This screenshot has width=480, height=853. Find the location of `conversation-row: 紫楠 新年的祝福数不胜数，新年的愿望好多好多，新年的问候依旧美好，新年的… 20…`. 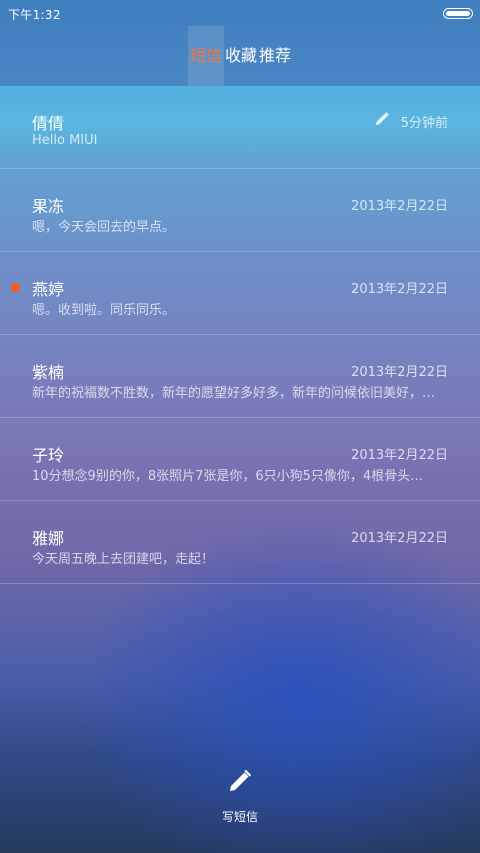

conversation-row: 紫楠 新年的祝福数不胜数，新年的愿望好多好多，新年的问候依旧美好，新年的… 20… is located at coordinates (240, 376).